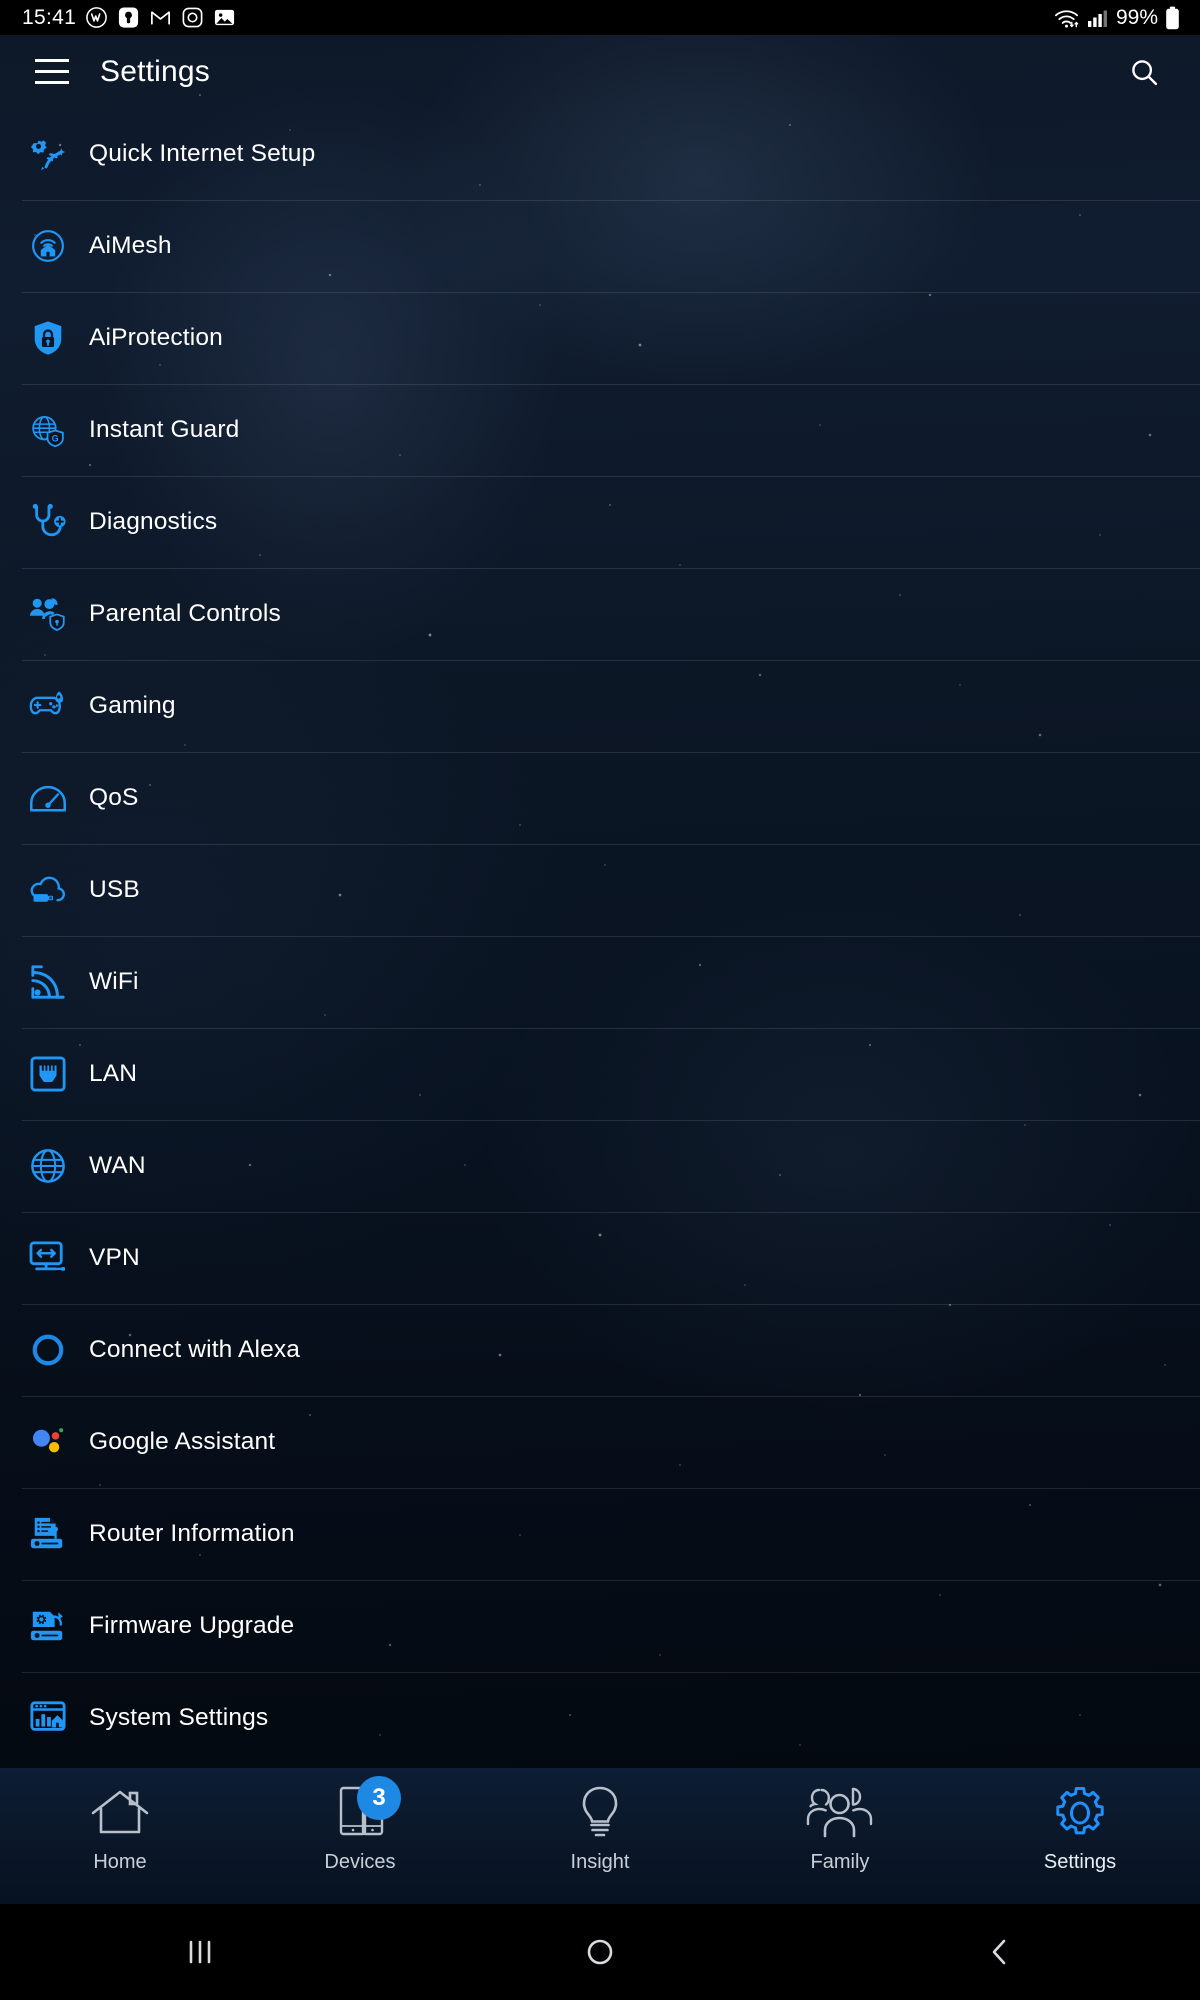 The width and height of the screenshot is (1200, 2000). Describe the element at coordinates (600, 614) in the screenshot. I see `settings-row-parental-controls: Parental Controls` at that location.